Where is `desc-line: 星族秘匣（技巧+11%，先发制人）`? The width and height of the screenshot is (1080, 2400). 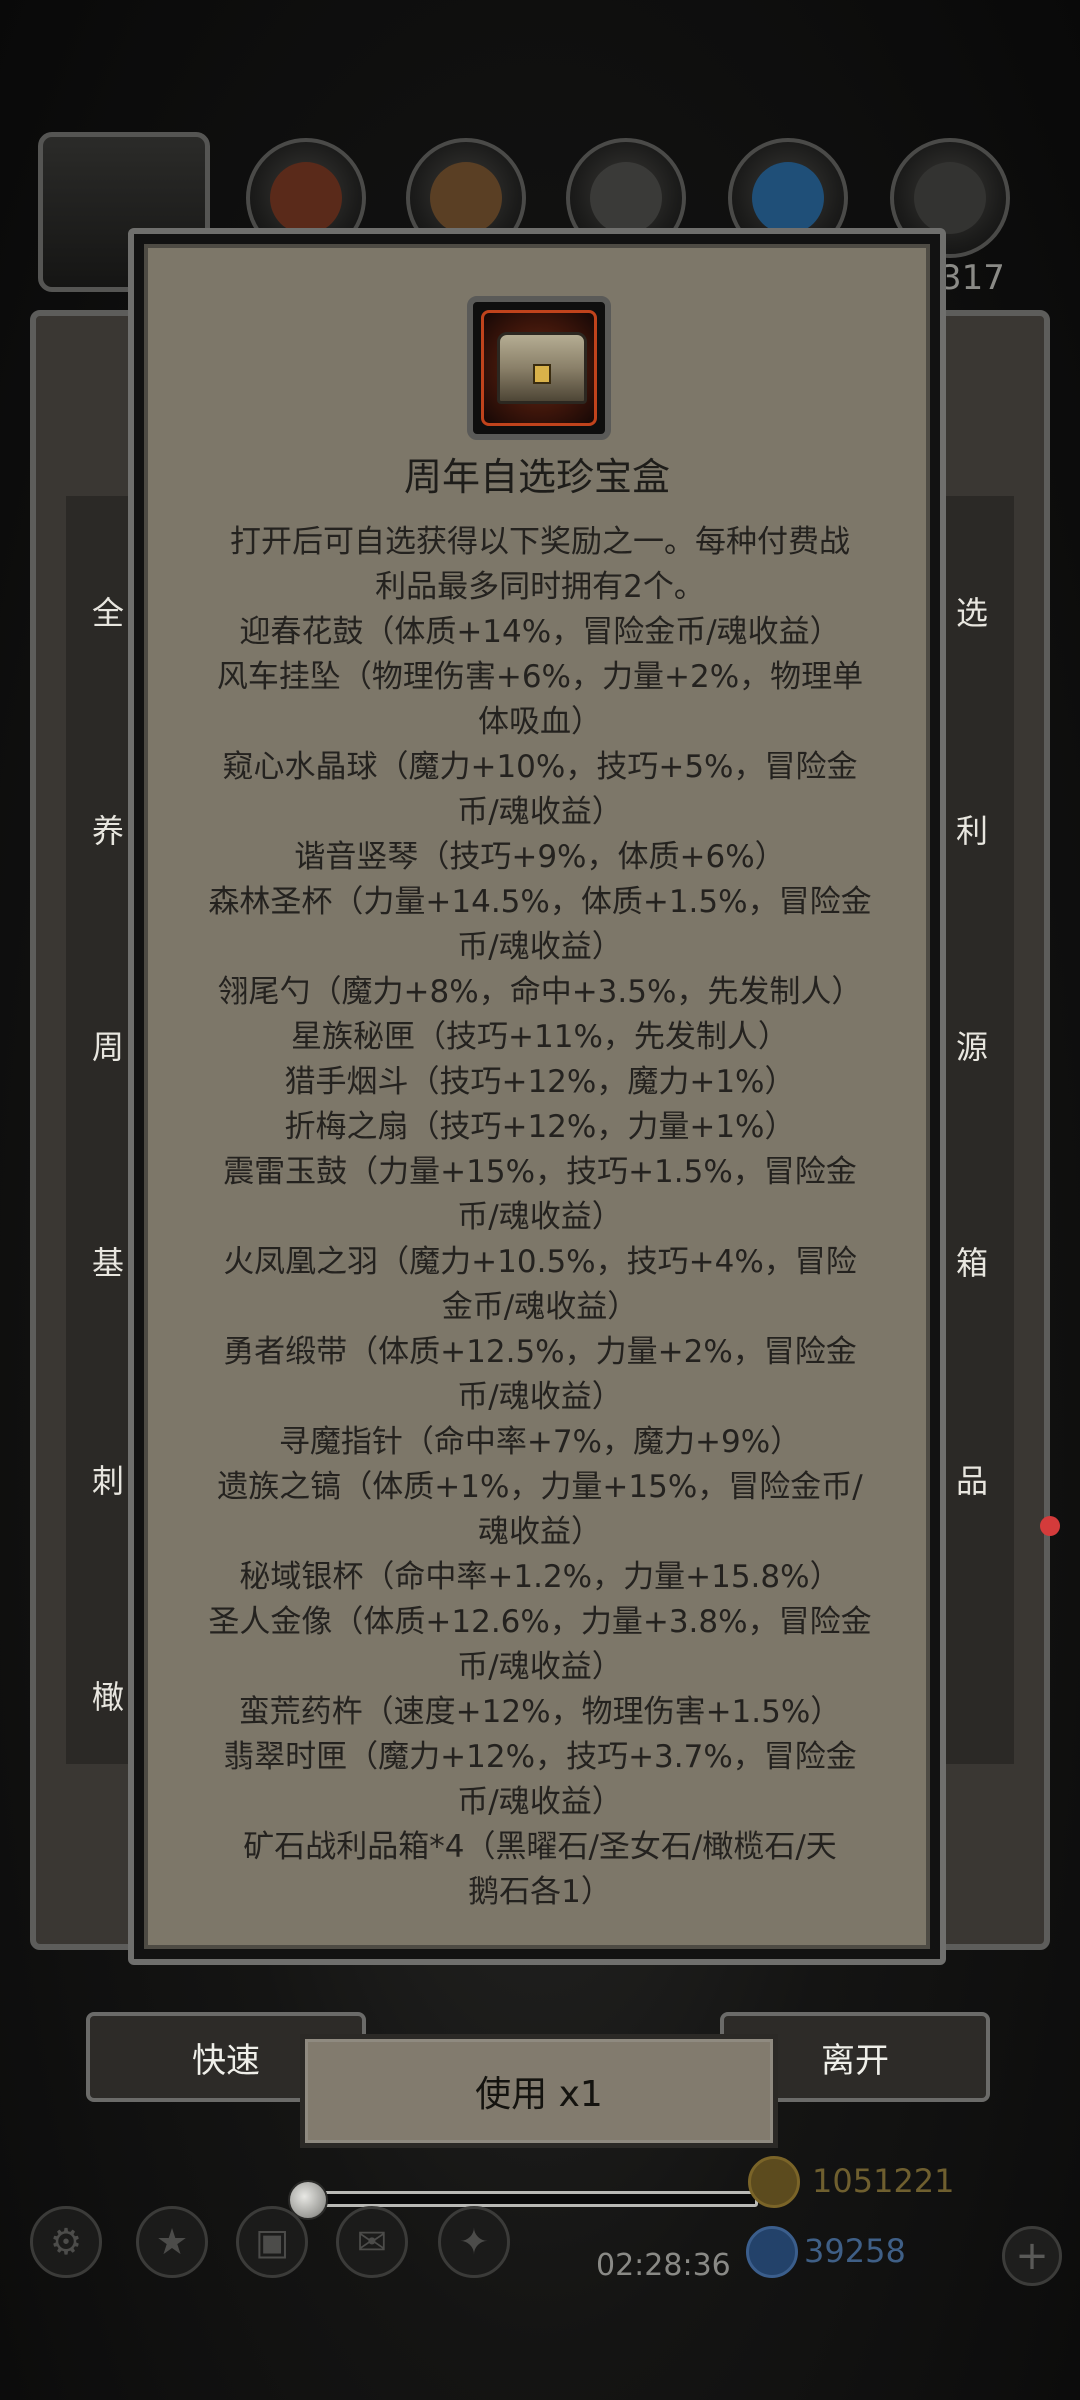 desc-line: 星族秘匣（技巧+11%，先发制人） is located at coordinates (540, 1037).